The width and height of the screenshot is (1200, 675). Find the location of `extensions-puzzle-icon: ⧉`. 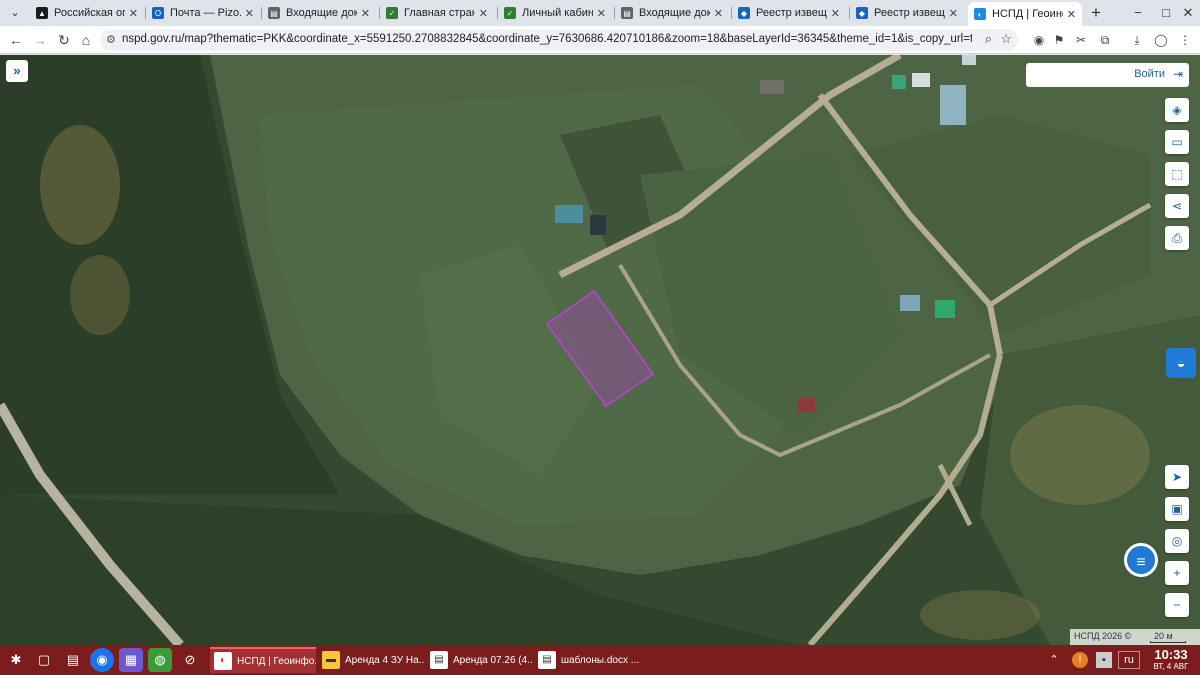

extensions-puzzle-icon: ⧉ is located at coordinates (1105, 40).